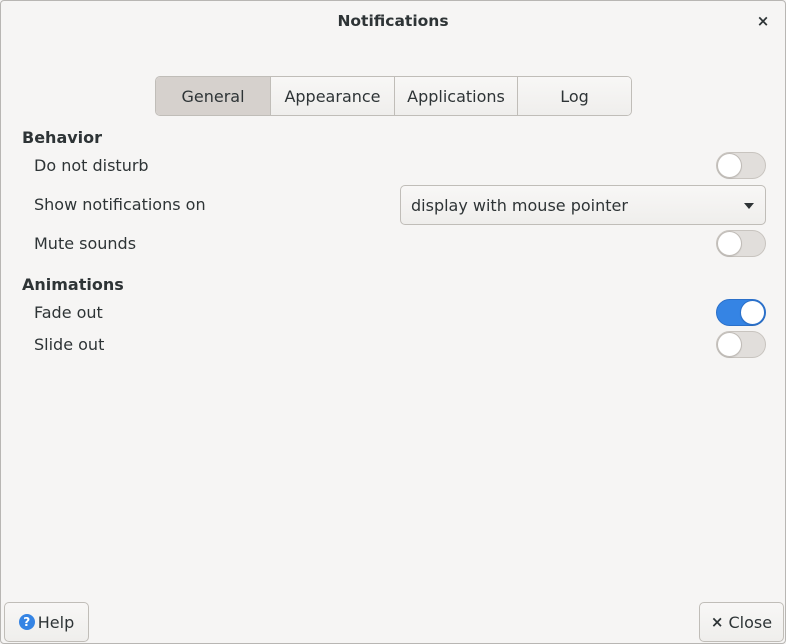 The image size is (786, 644). I want to click on titlebar: Notifications ×, so click(393, 22).